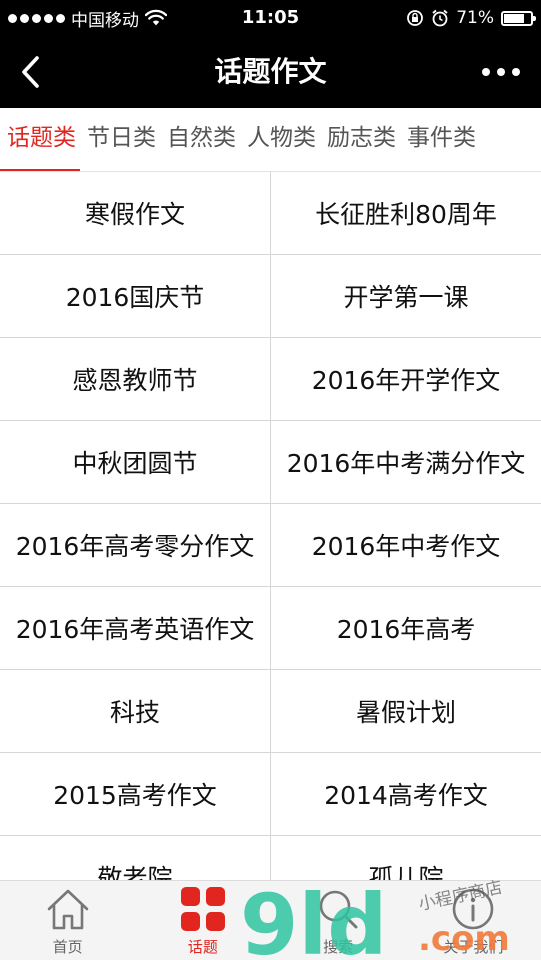  I want to click on topic-cell: 2016年高考, so click(406, 628).